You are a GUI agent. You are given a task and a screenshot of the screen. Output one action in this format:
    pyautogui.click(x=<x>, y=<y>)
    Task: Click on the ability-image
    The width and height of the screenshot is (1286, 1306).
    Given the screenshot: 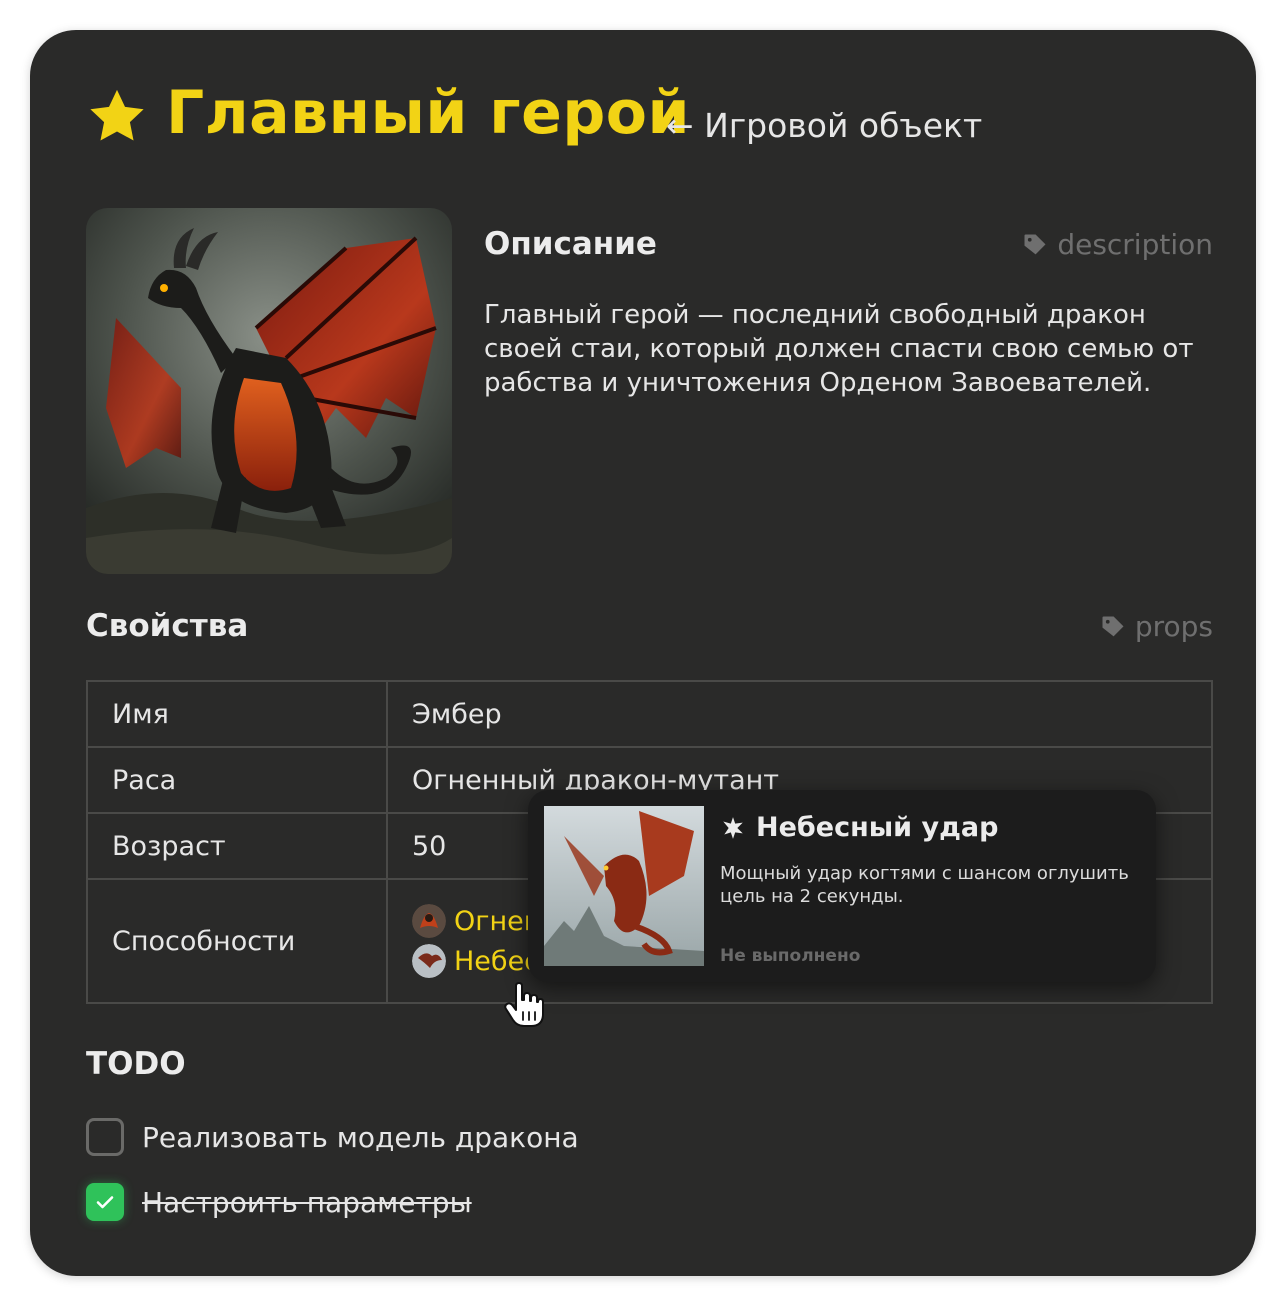 What is the action you would take?
    pyautogui.click(x=624, y=886)
    